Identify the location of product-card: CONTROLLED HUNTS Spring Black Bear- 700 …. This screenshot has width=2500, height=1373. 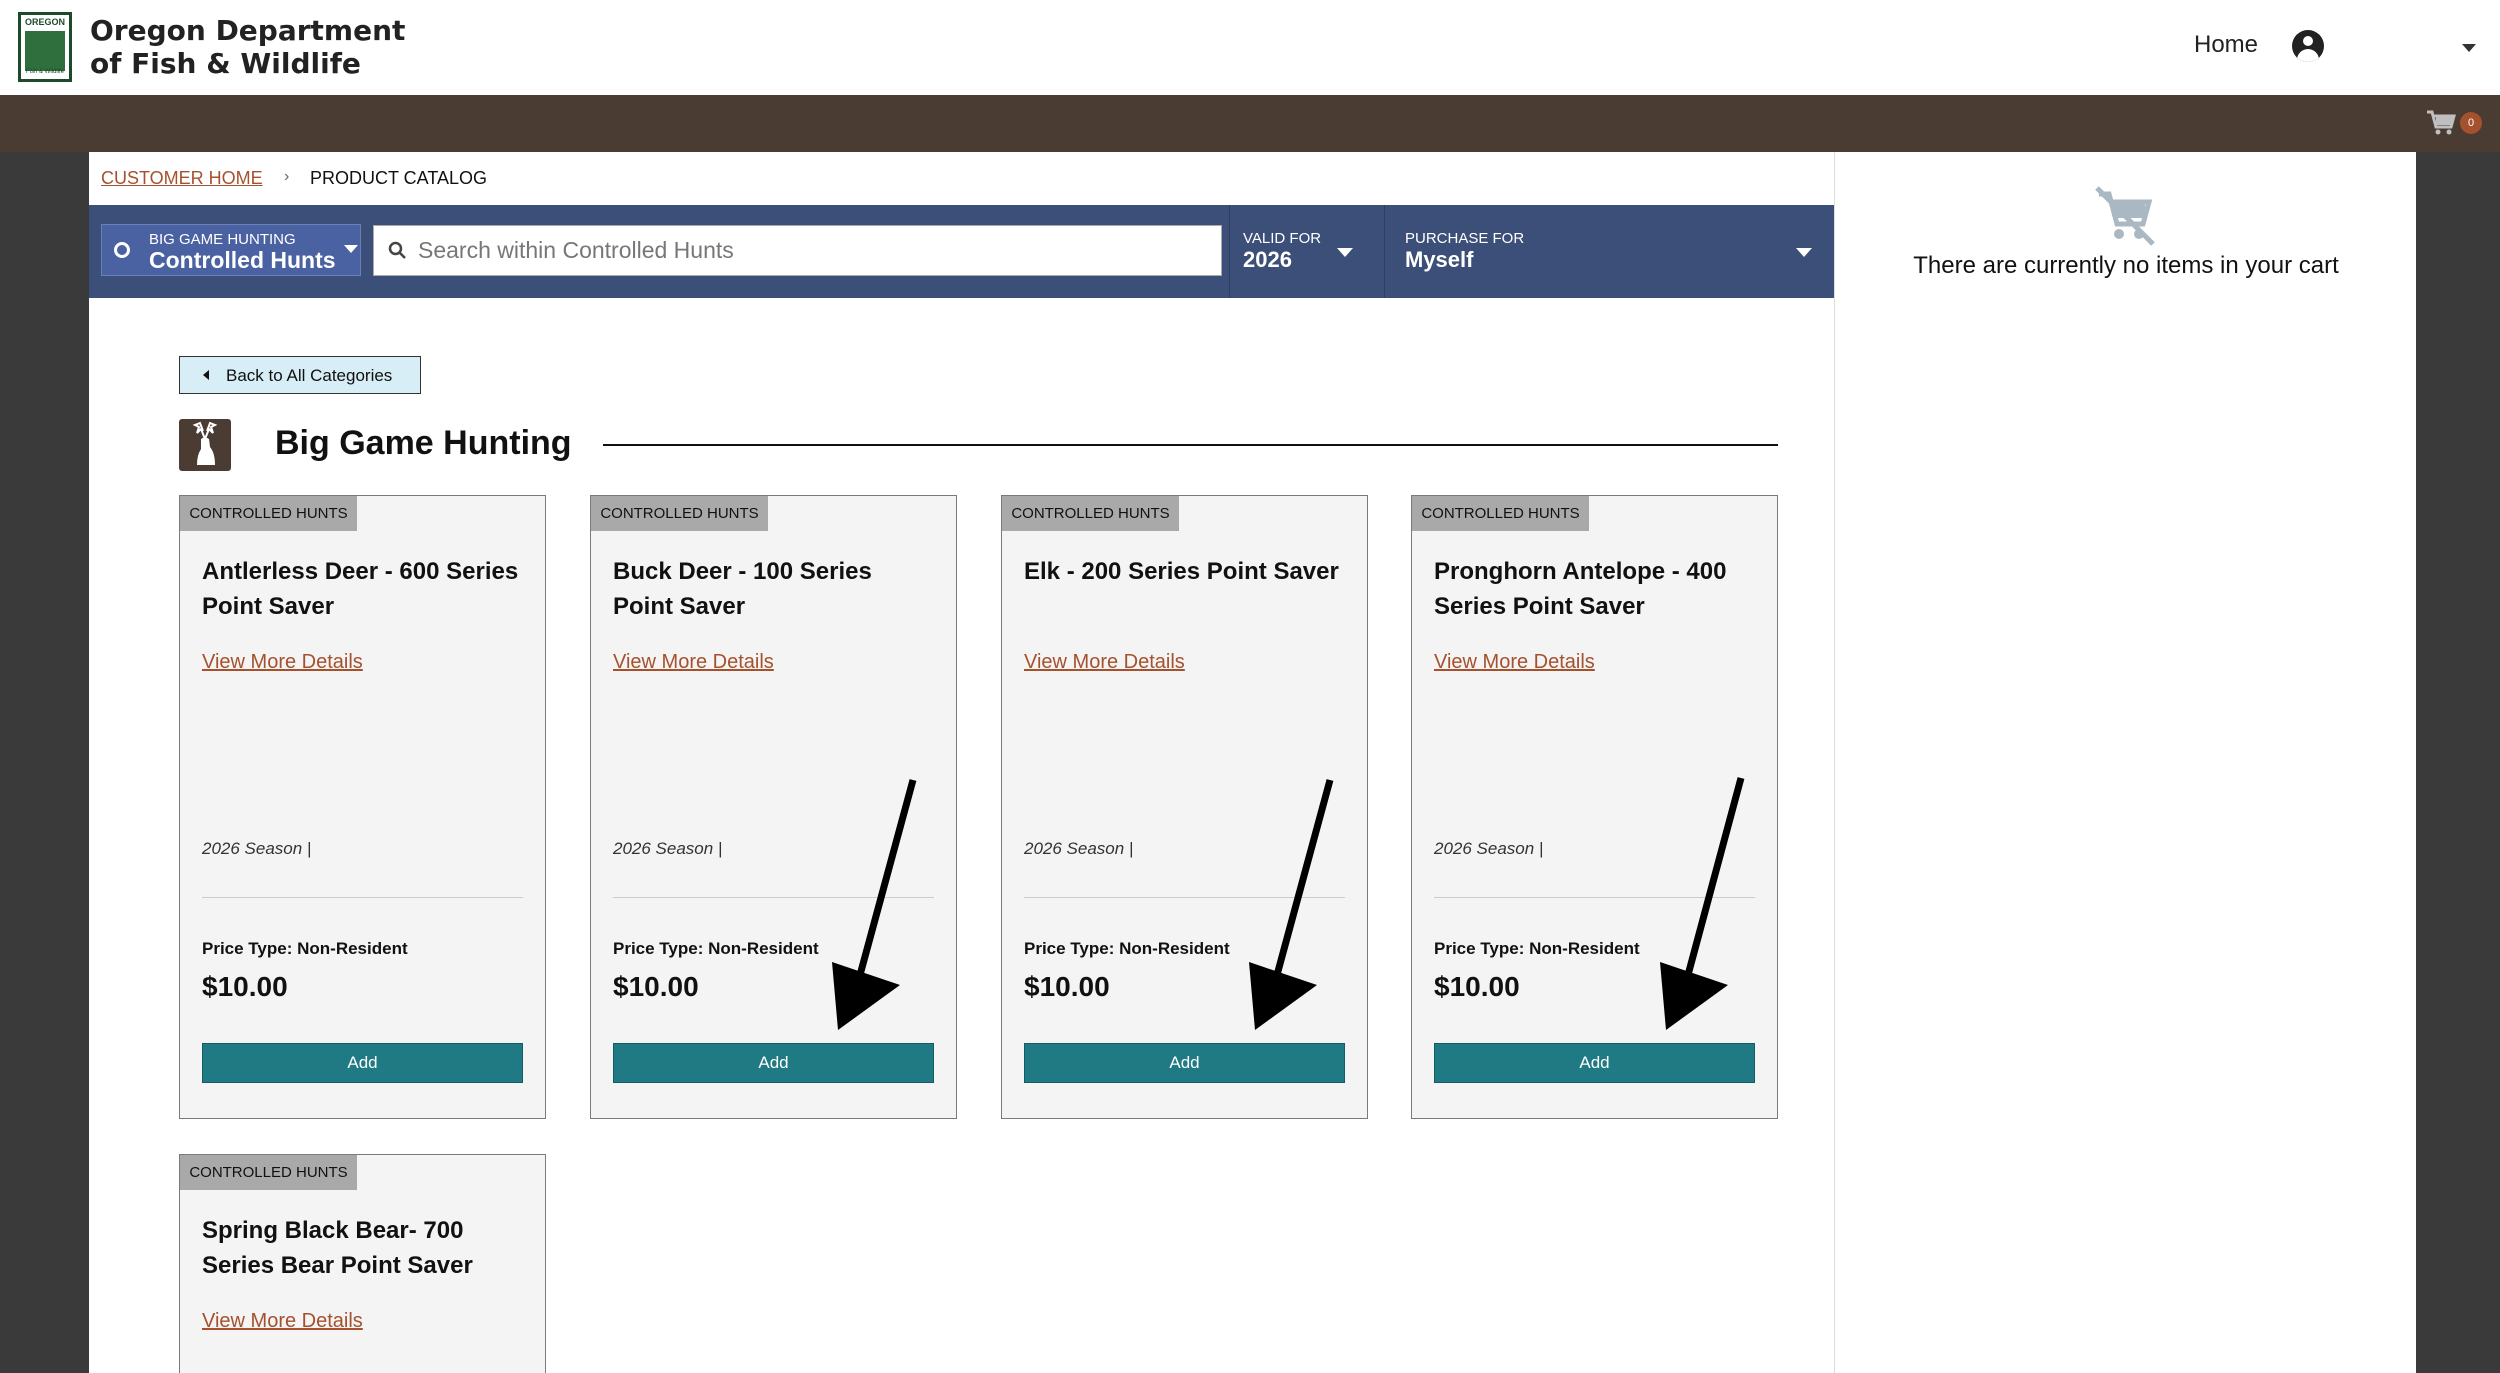
(362, 1263).